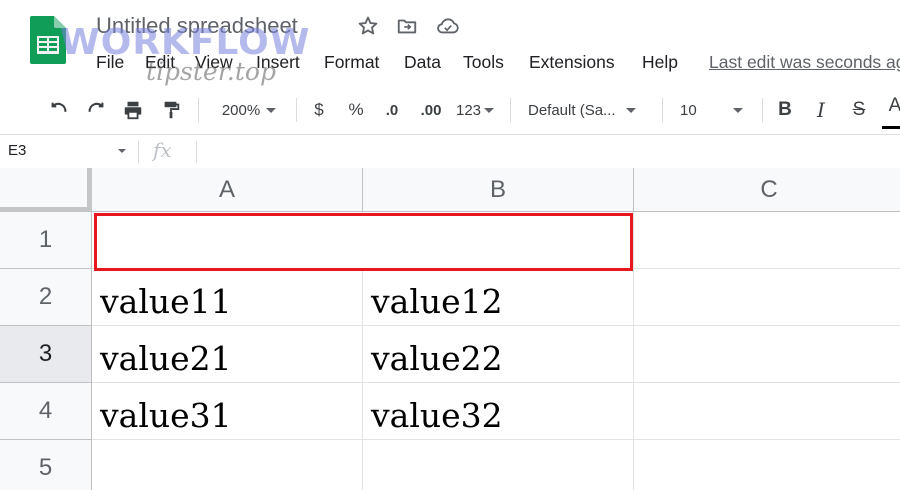 Image resolution: width=900 pixels, height=490 pixels. Describe the element at coordinates (46, 411) in the screenshot. I see `row-header-4: 4` at that location.